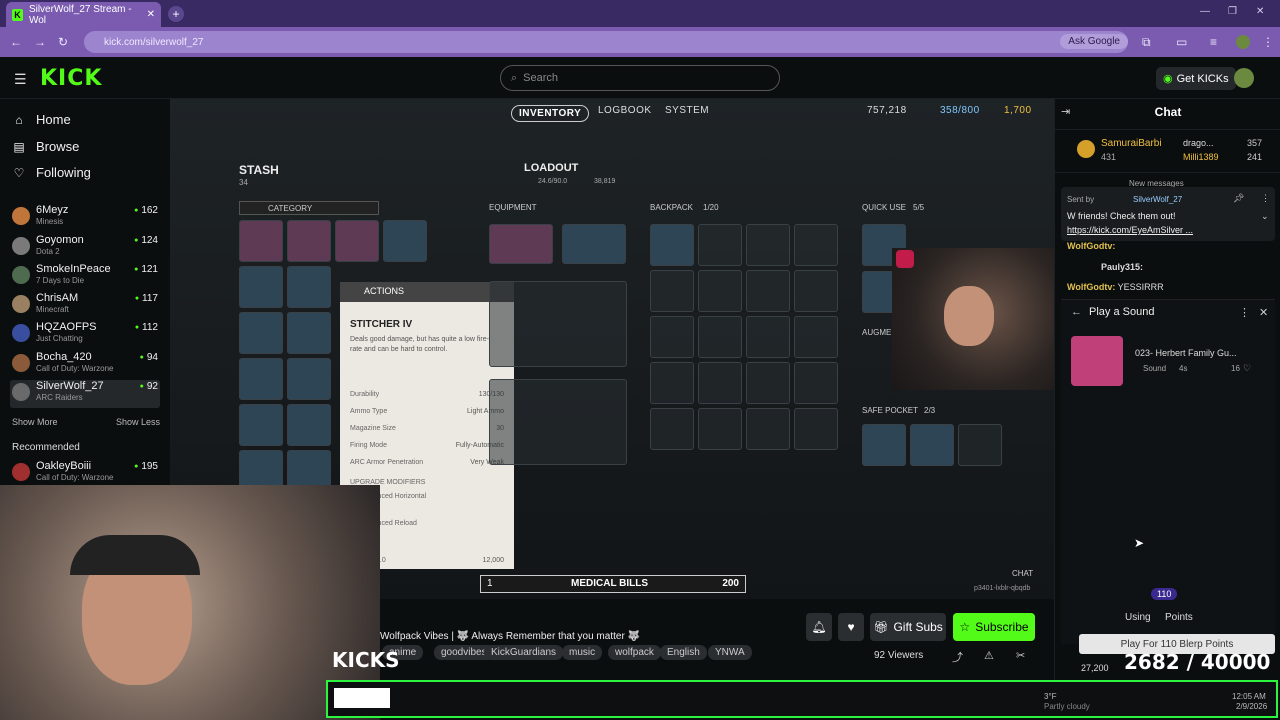 The width and height of the screenshot is (1280, 720). Describe the element at coordinates (1097, 361) in the screenshot. I see `sound-thumbnail` at that location.